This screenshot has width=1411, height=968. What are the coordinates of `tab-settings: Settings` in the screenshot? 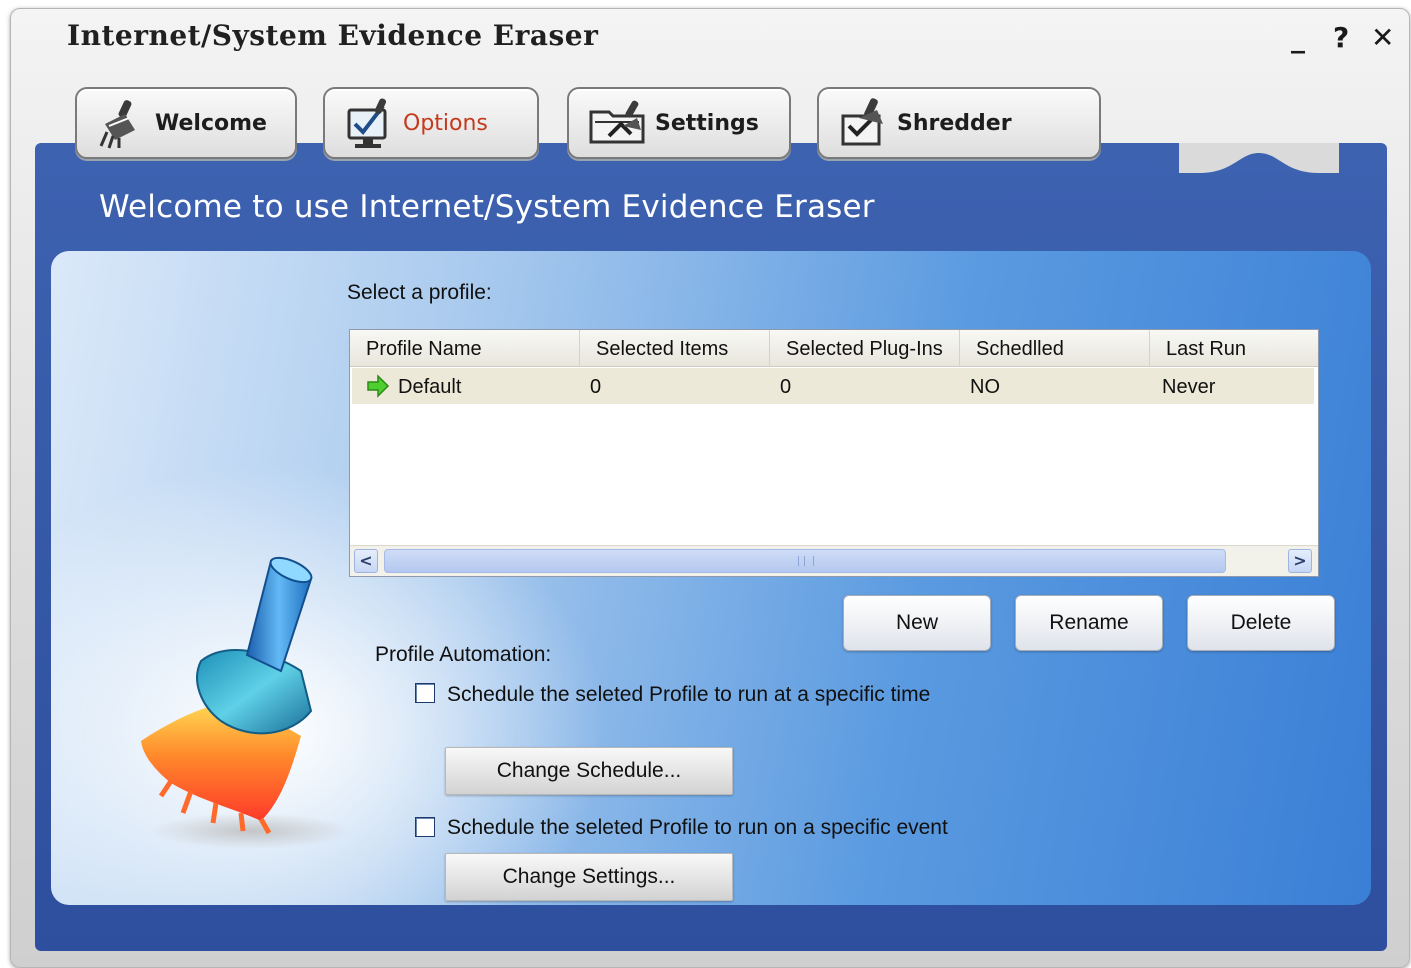 It's located at (679, 123).